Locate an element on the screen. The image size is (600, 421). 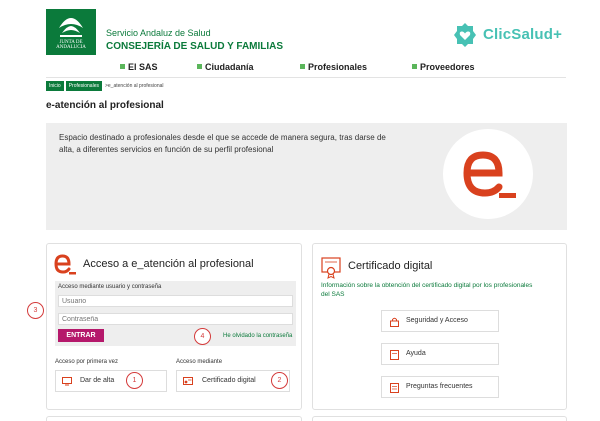
signup-label: Dar de alta is located at coordinates (97, 380).